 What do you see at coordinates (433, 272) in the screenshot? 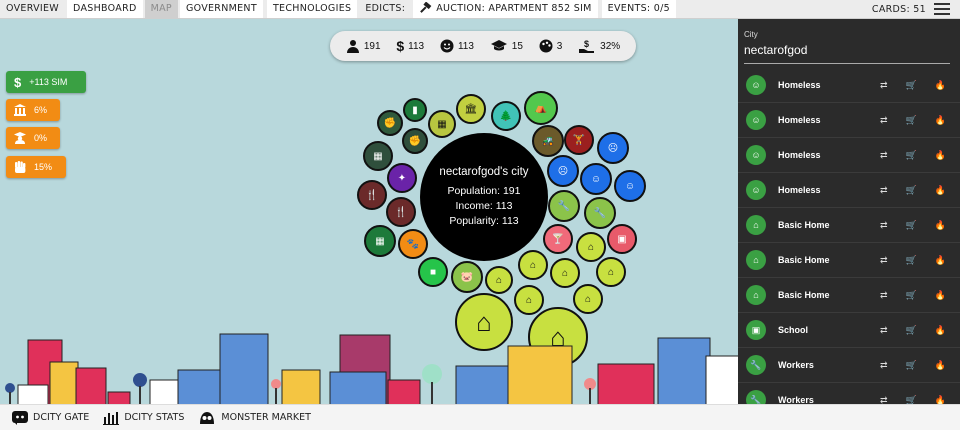
I see `building-bubble: ■` at bounding box center [433, 272].